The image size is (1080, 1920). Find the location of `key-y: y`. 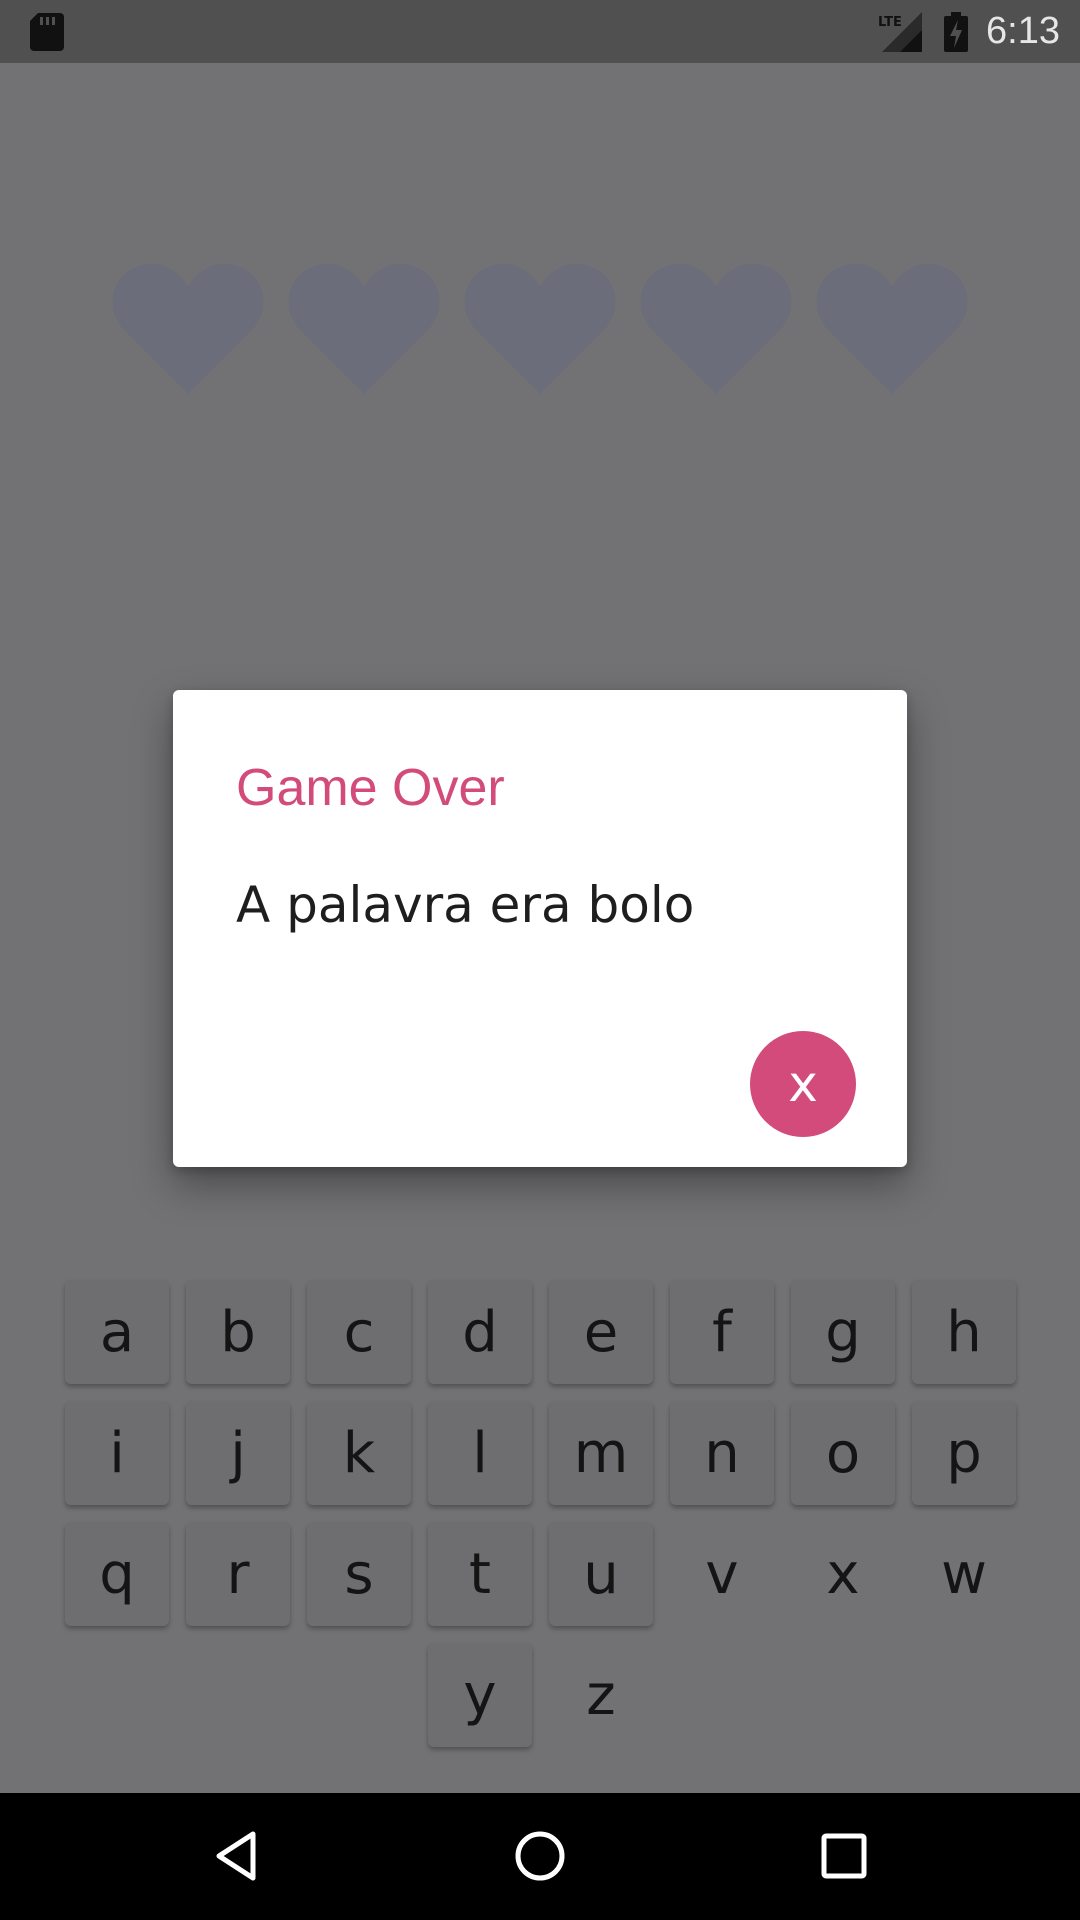

key-y: y is located at coordinates (480, 1695).